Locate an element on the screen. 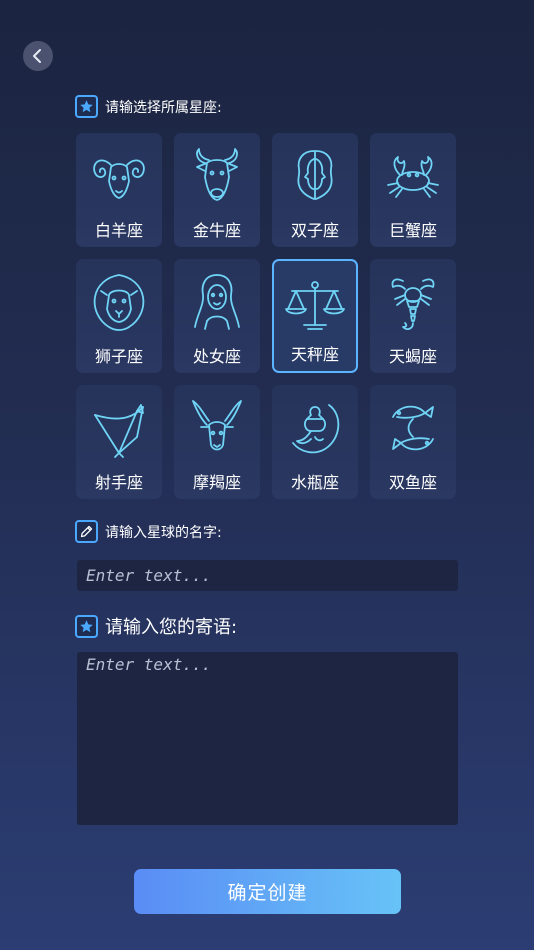 The image size is (534, 950). zodiac-label: 天蝎座 is located at coordinates (412, 356).